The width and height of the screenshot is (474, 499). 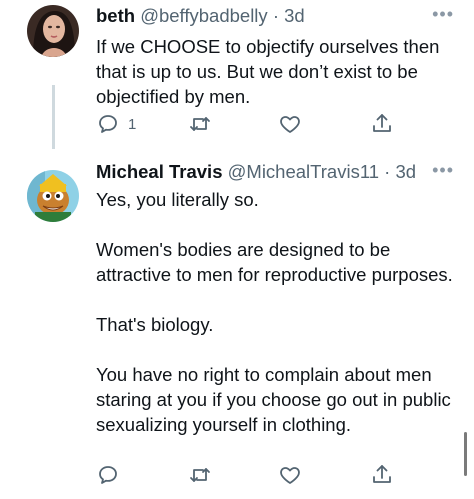 I want to click on tweet-header: beth @beffybadbelly · 3d, so click(x=200, y=16).